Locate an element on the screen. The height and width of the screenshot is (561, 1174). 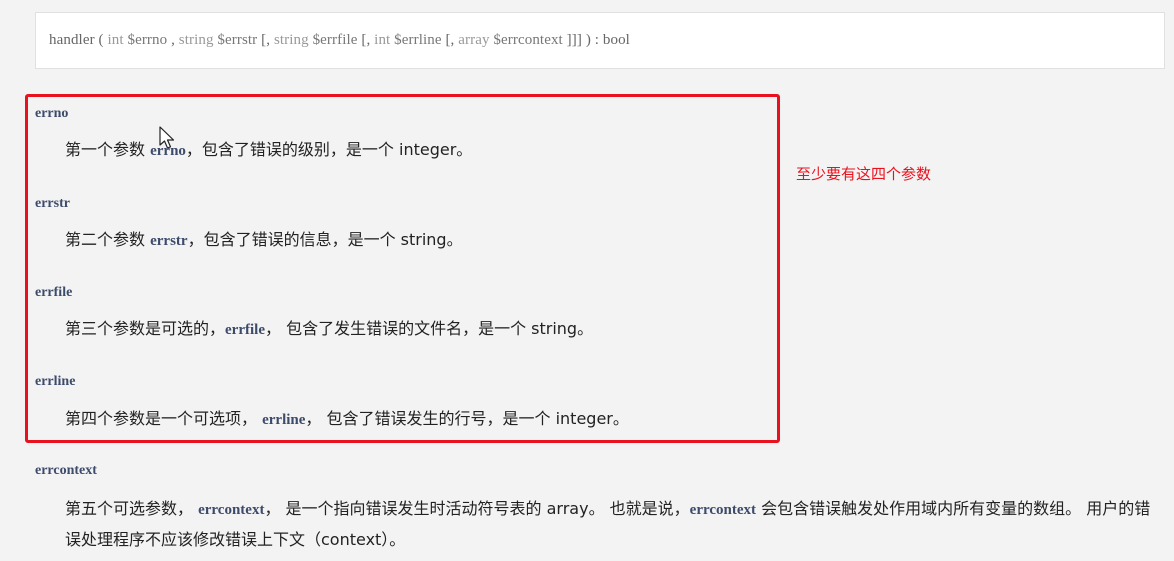
param-desc-text: 第二个参数 is located at coordinates (108, 239).